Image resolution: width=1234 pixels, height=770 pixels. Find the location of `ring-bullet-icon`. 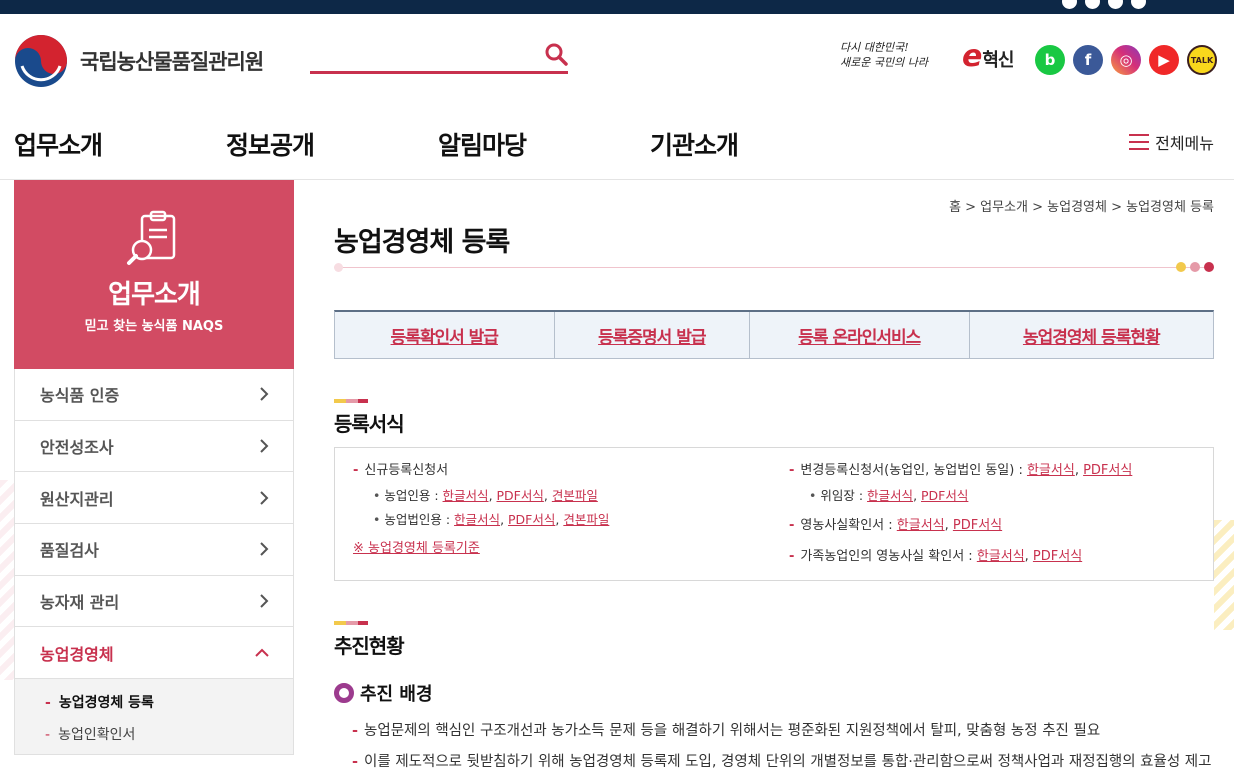

ring-bullet-icon is located at coordinates (344, 693).